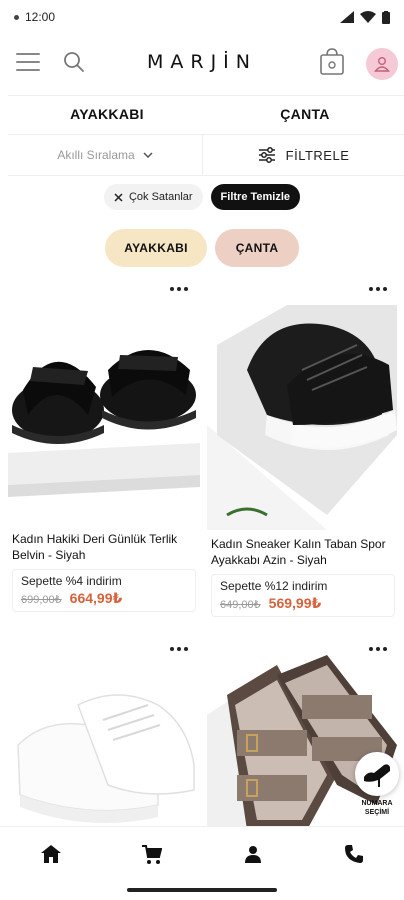  Describe the element at coordinates (317, 155) in the screenshot. I see `filter-label: FİLTRELE` at that location.